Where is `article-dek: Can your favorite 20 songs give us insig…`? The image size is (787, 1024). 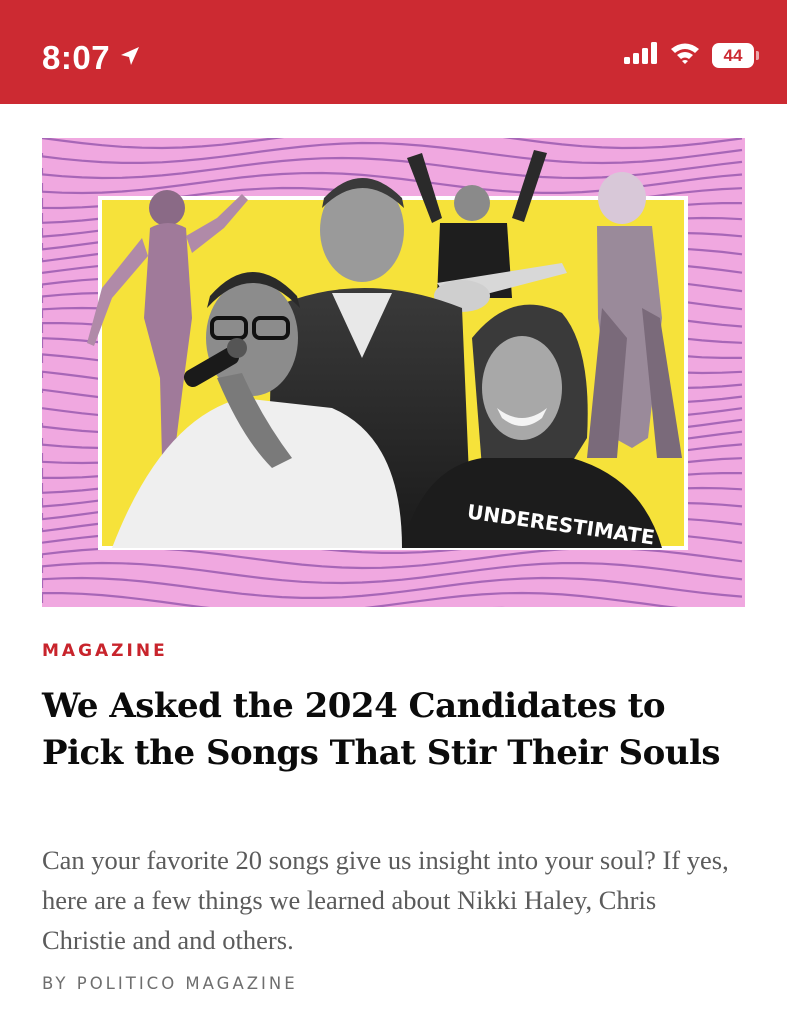 article-dek: Can your favorite 20 songs give us insig… is located at coordinates (385, 900).